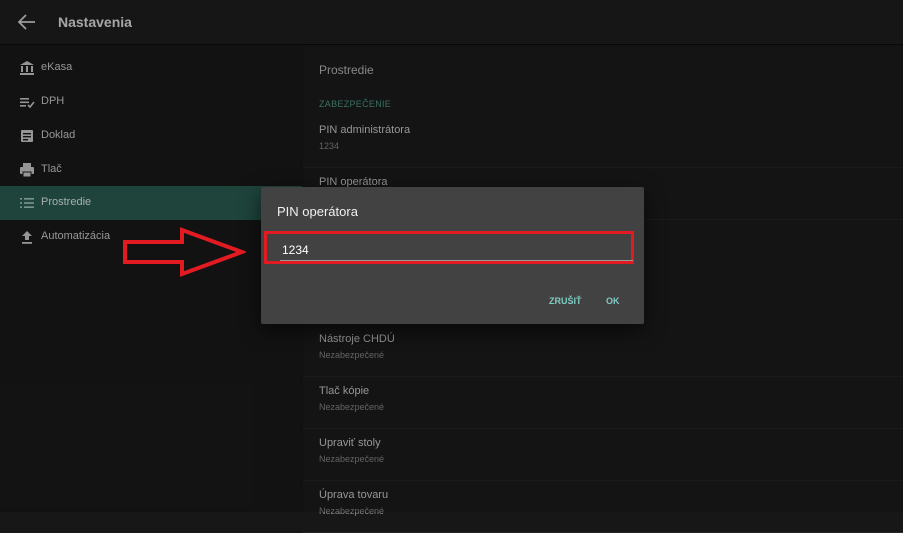  What do you see at coordinates (565, 301) in the screenshot?
I see `cancel-button: ZRUŠIŤ` at bounding box center [565, 301].